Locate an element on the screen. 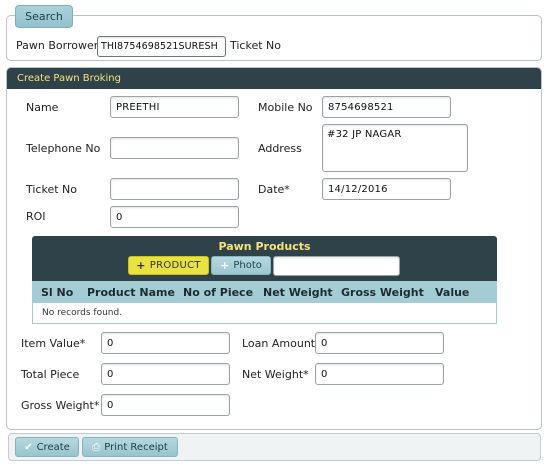  gross-weight-input is located at coordinates (165, 405).